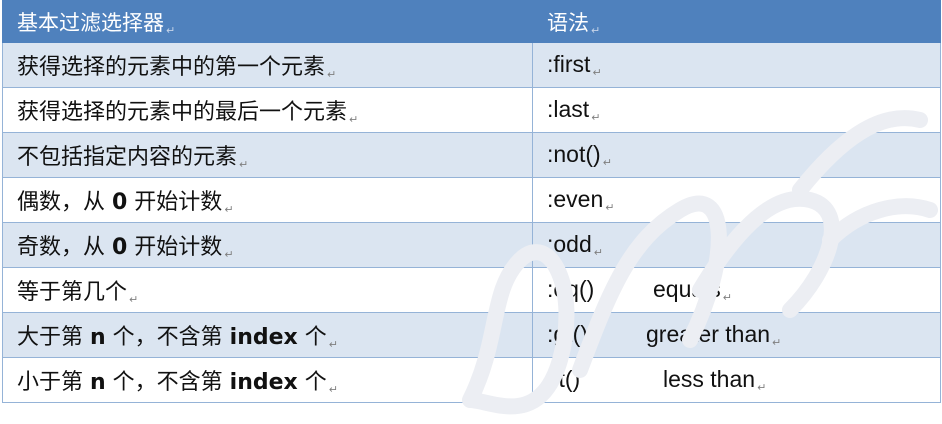  I want to click on table-row: 等于第几个 ↵ :eq() equals ↵, so click(471, 290).